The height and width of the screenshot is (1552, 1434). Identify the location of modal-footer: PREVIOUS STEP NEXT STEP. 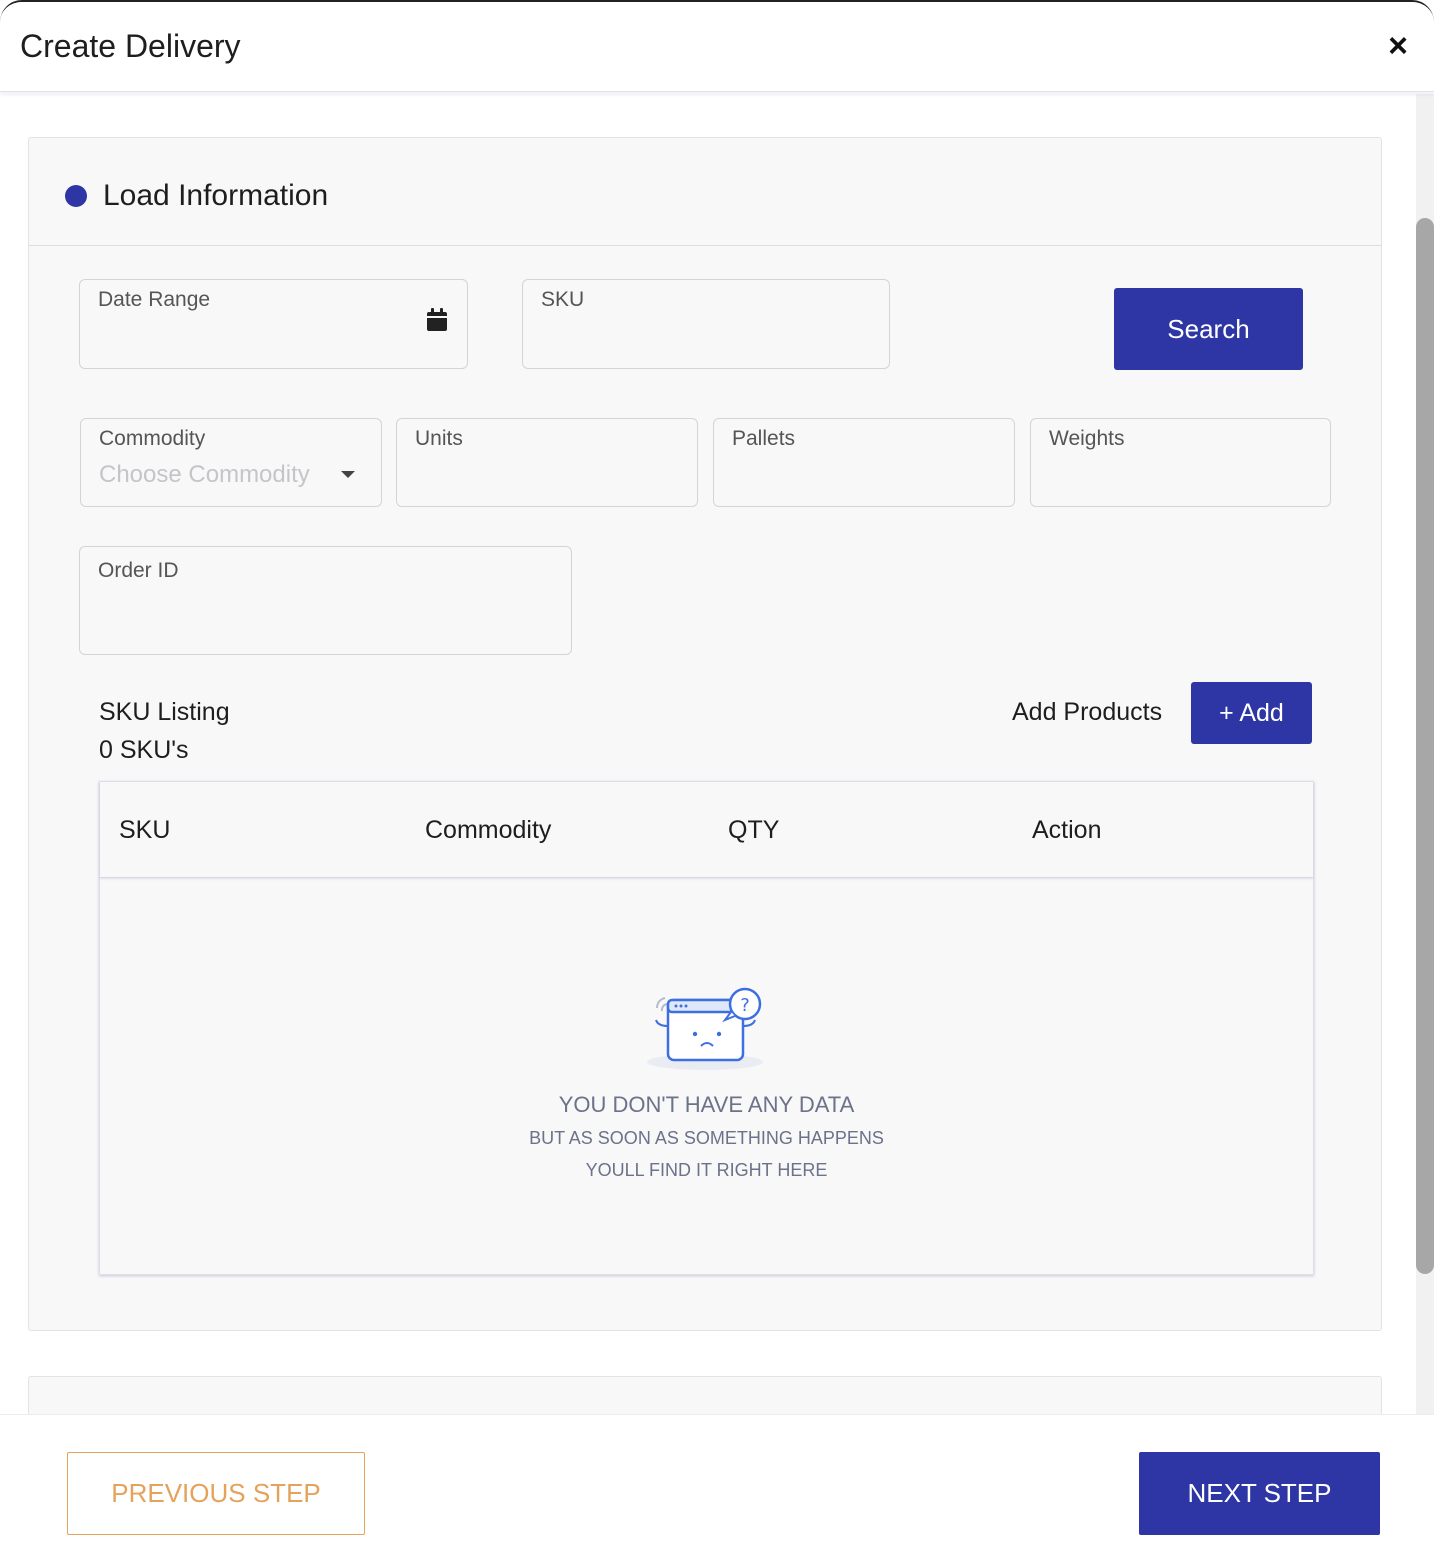
(717, 1483).